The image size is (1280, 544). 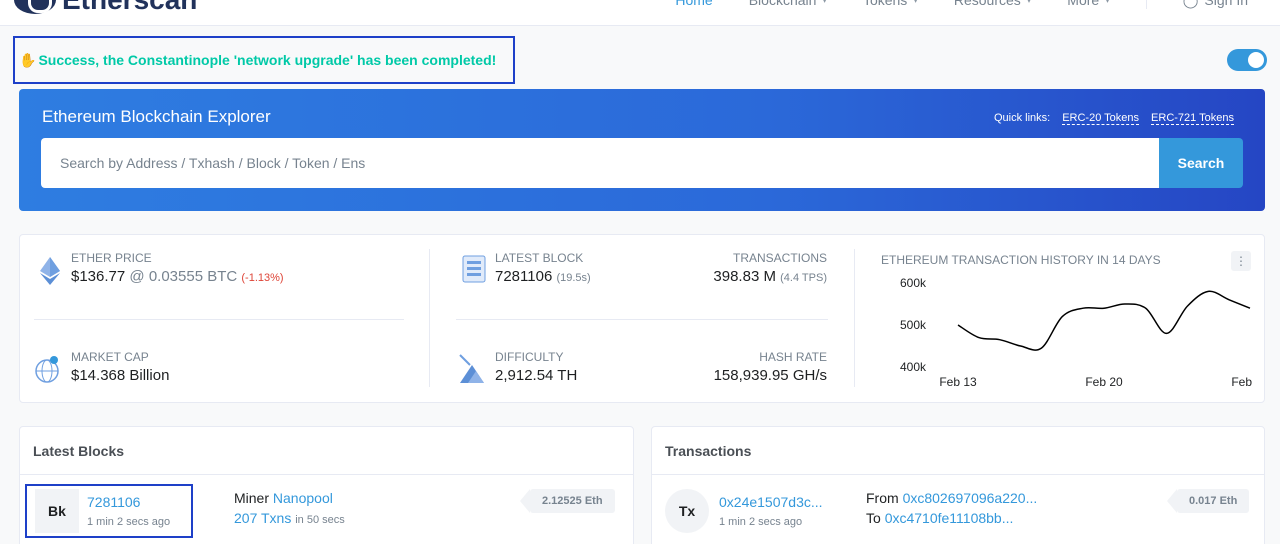 I want to click on sign-in-label: Sign In, so click(x=1226, y=4).